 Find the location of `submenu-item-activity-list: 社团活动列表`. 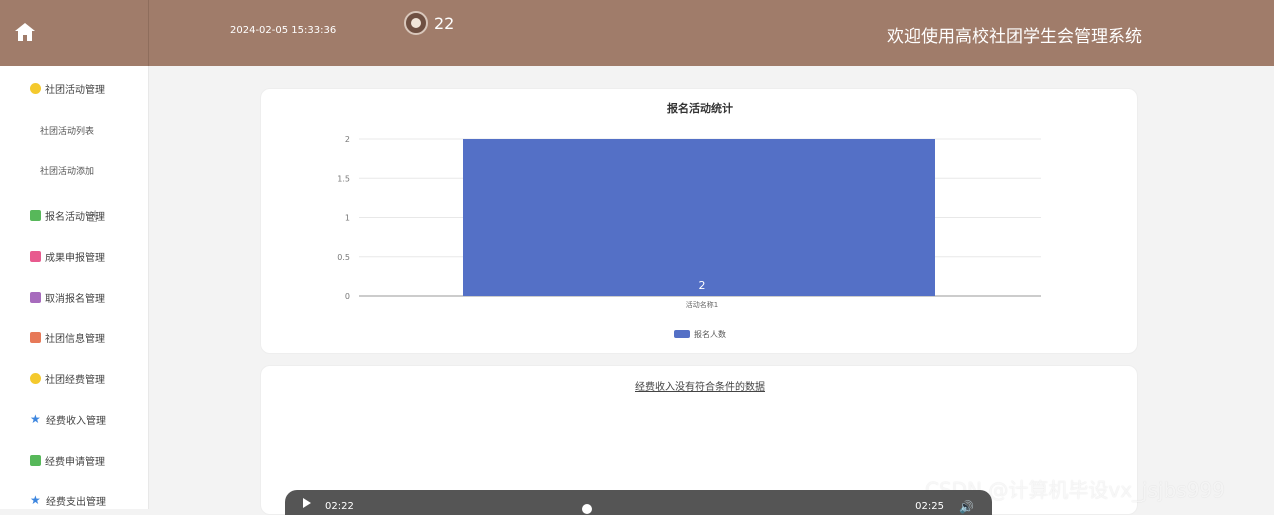

submenu-item-activity-list: 社团活动列表 is located at coordinates (67, 130).